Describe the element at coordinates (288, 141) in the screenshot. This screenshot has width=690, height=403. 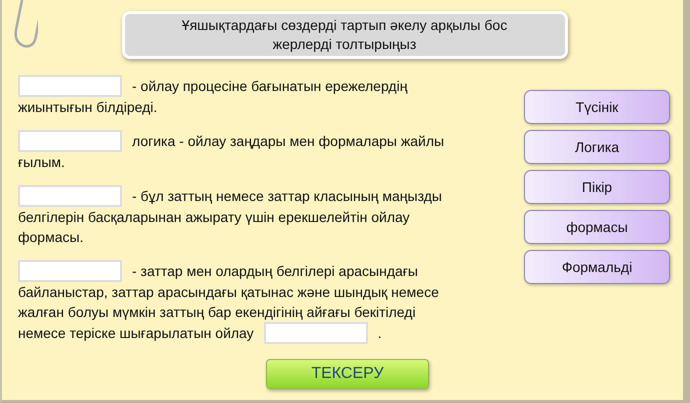
I see `sentence-text: логика - ойлау заңдары мен формалары жайлы` at that location.